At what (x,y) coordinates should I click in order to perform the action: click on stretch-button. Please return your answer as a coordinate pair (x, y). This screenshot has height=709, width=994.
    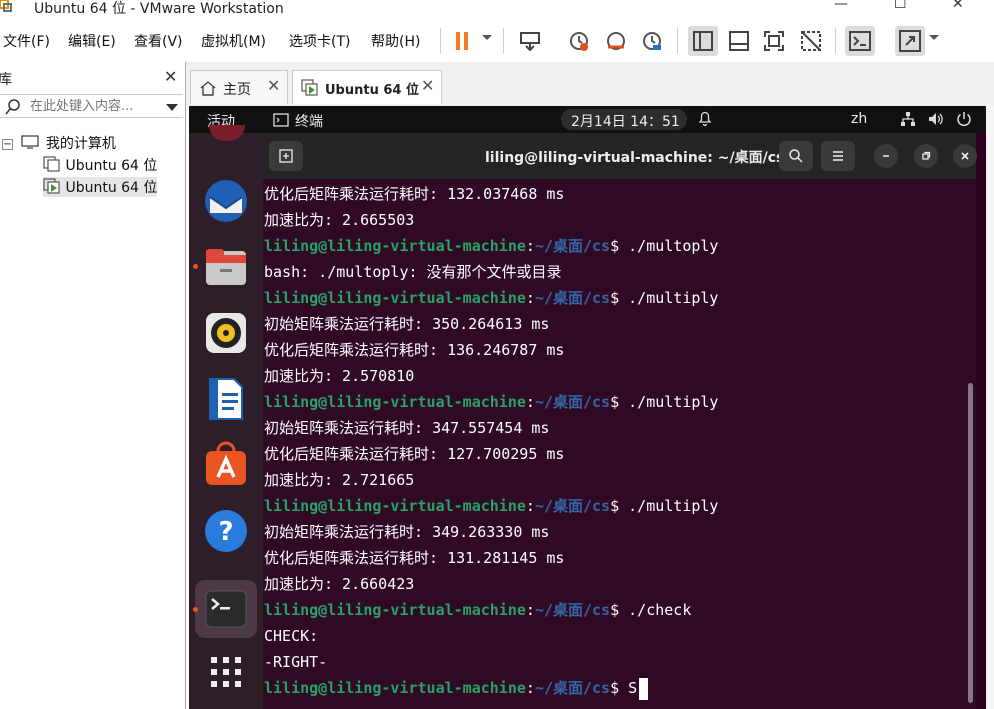
    Looking at the image, I should click on (910, 41).